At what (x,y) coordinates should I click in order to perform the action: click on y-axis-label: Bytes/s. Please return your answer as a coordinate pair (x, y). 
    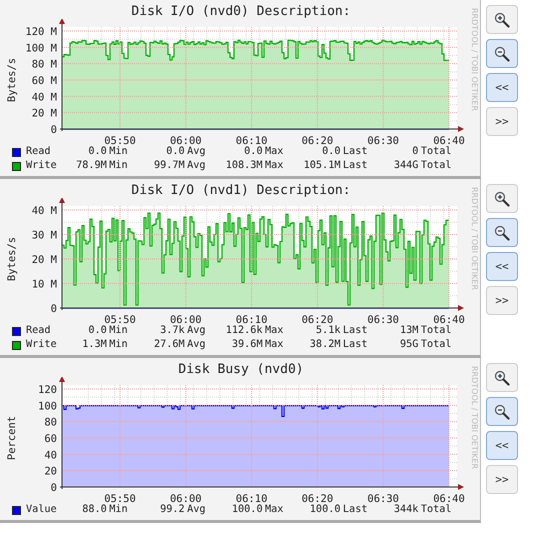
    Looking at the image, I should click on (12, 259).